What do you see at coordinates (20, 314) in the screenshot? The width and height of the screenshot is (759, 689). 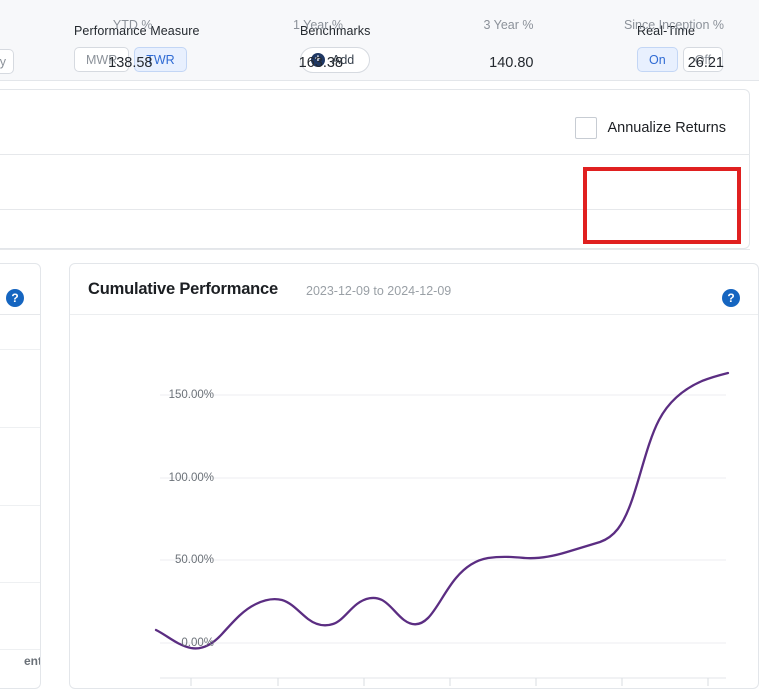 I see `left-card-header-divider` at bounding box center [20, 314].